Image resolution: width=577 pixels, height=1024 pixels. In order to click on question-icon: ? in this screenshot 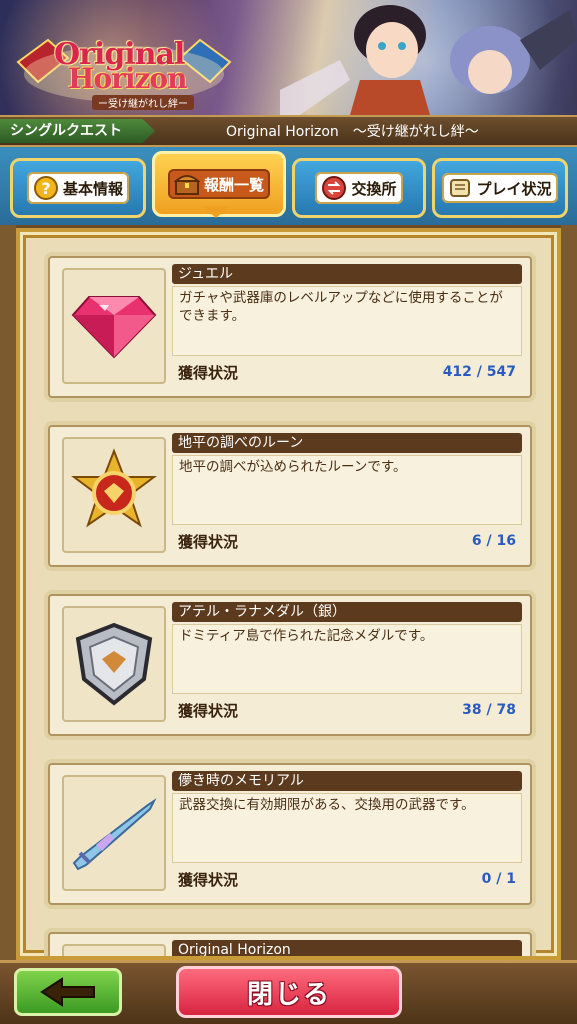, I will do `click(45, 188)`.